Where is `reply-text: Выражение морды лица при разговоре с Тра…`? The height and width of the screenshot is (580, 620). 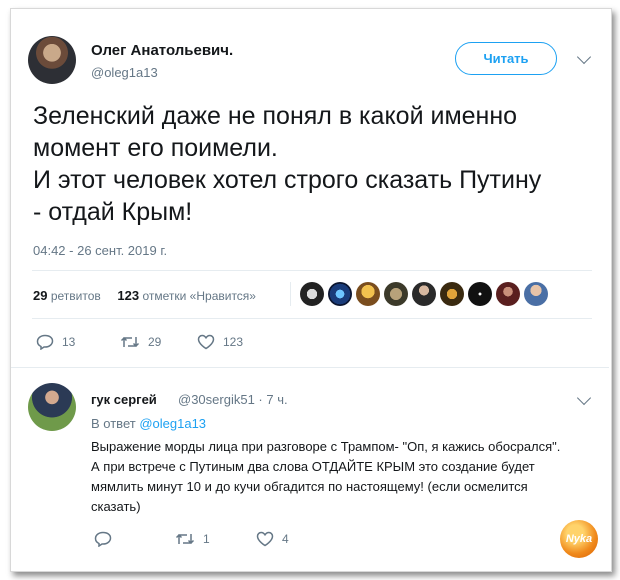
reply-text: Выражение морды лица при разговоре с Тра… is located at coordinates (343, 477).